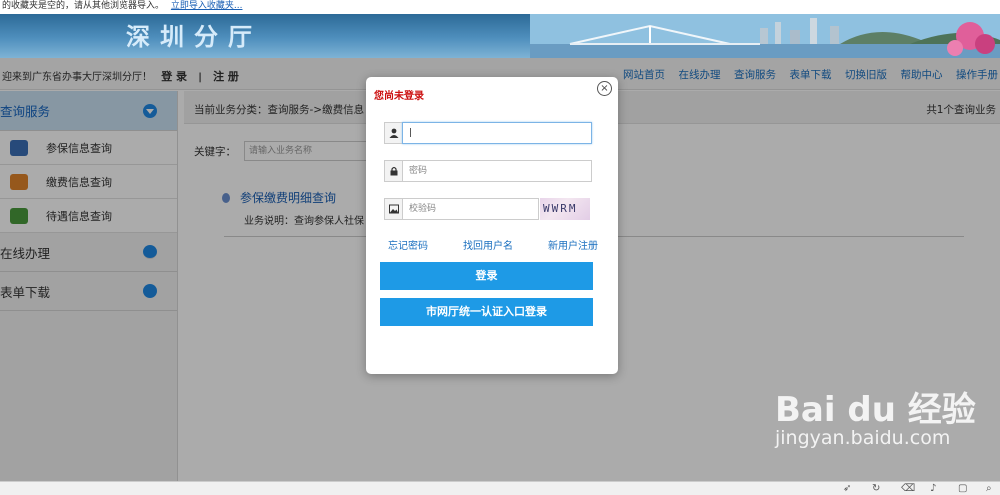  I want to click on watermark-url: jingyan.baidu.com, so click(863, 438).